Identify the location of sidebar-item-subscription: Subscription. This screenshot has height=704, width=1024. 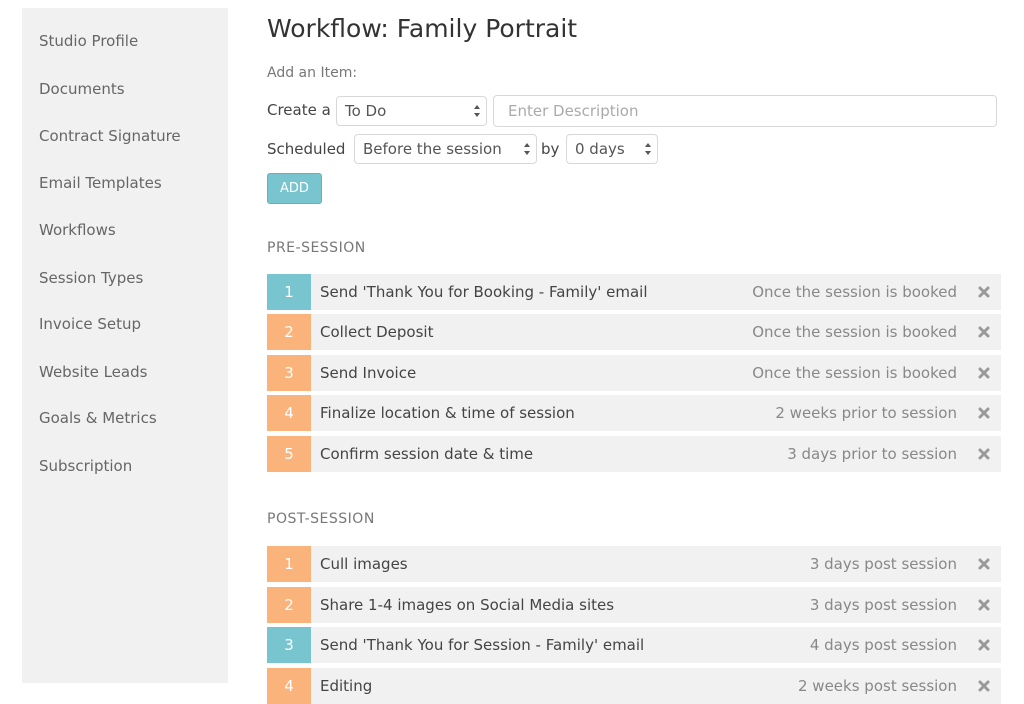
(85, 466).